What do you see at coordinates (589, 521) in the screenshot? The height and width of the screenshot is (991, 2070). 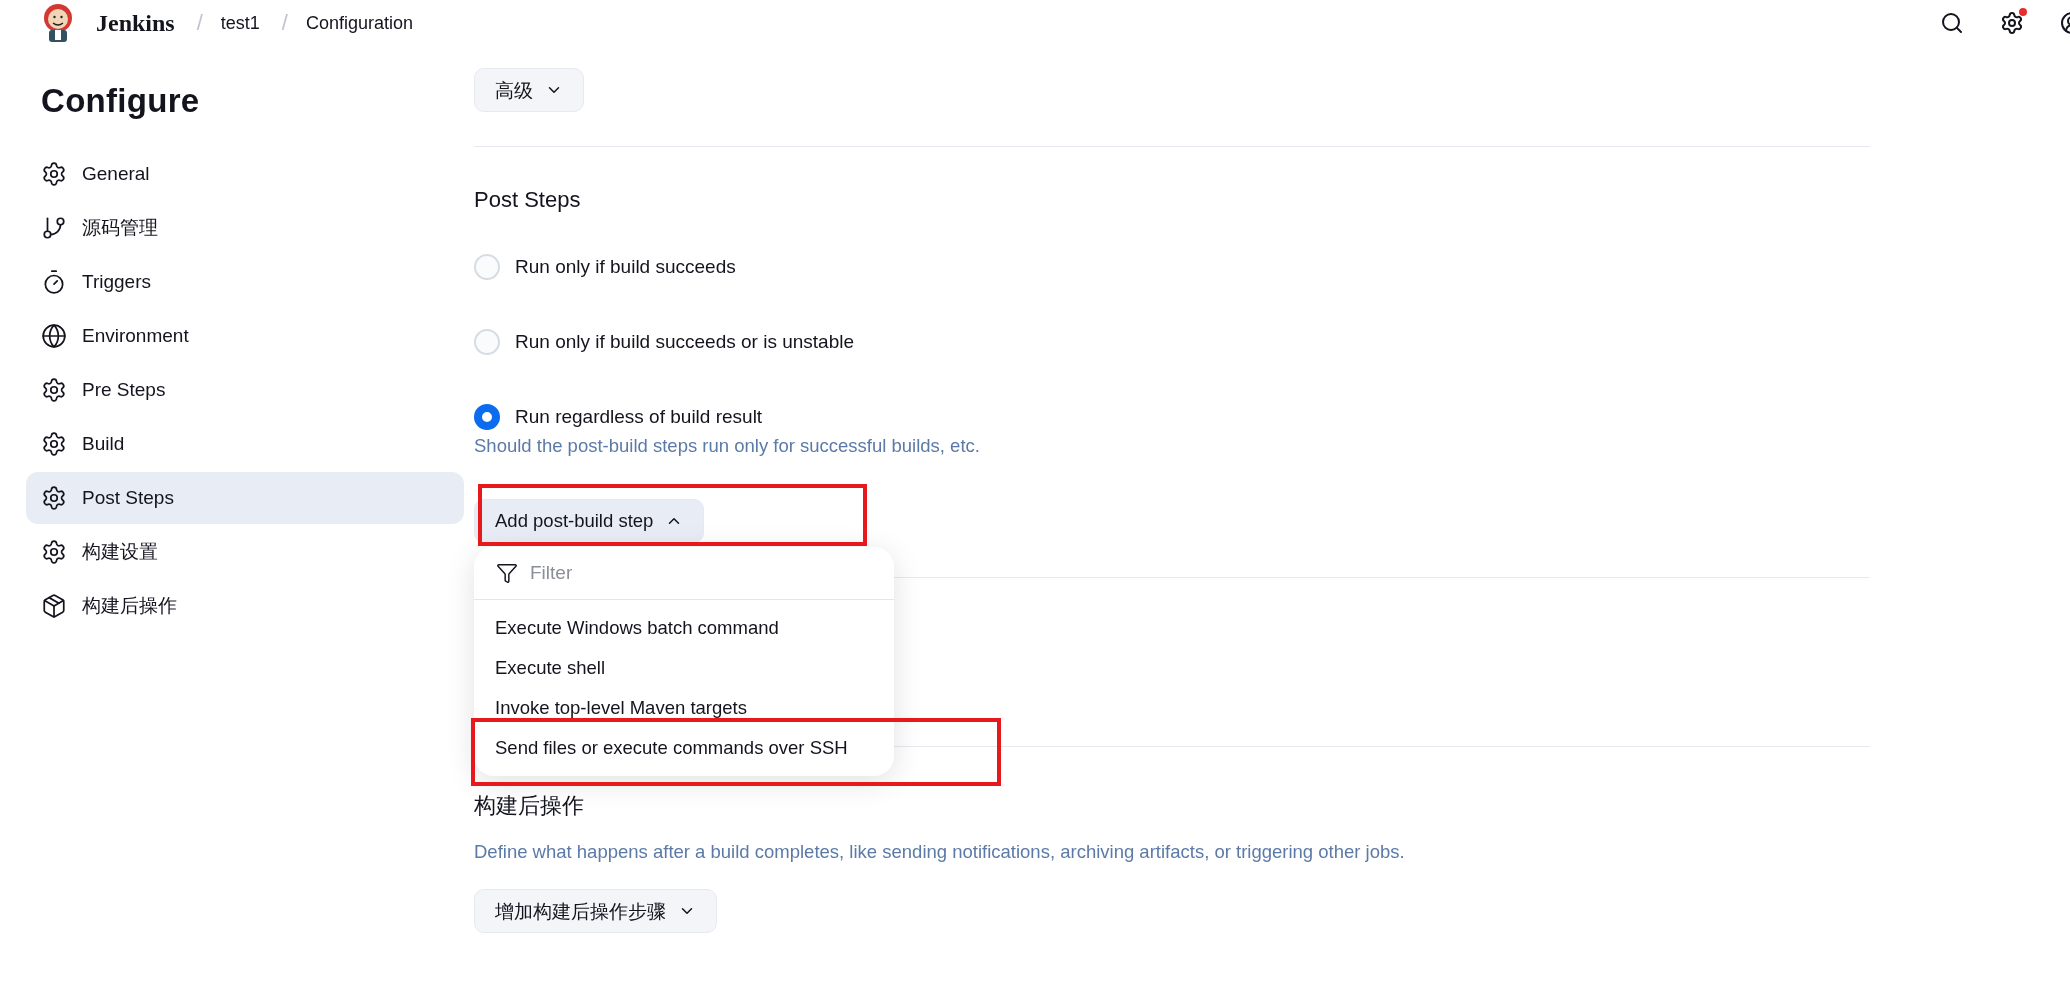 I see `add-step-button: Add post-build step` at bounding box center [589, 521].